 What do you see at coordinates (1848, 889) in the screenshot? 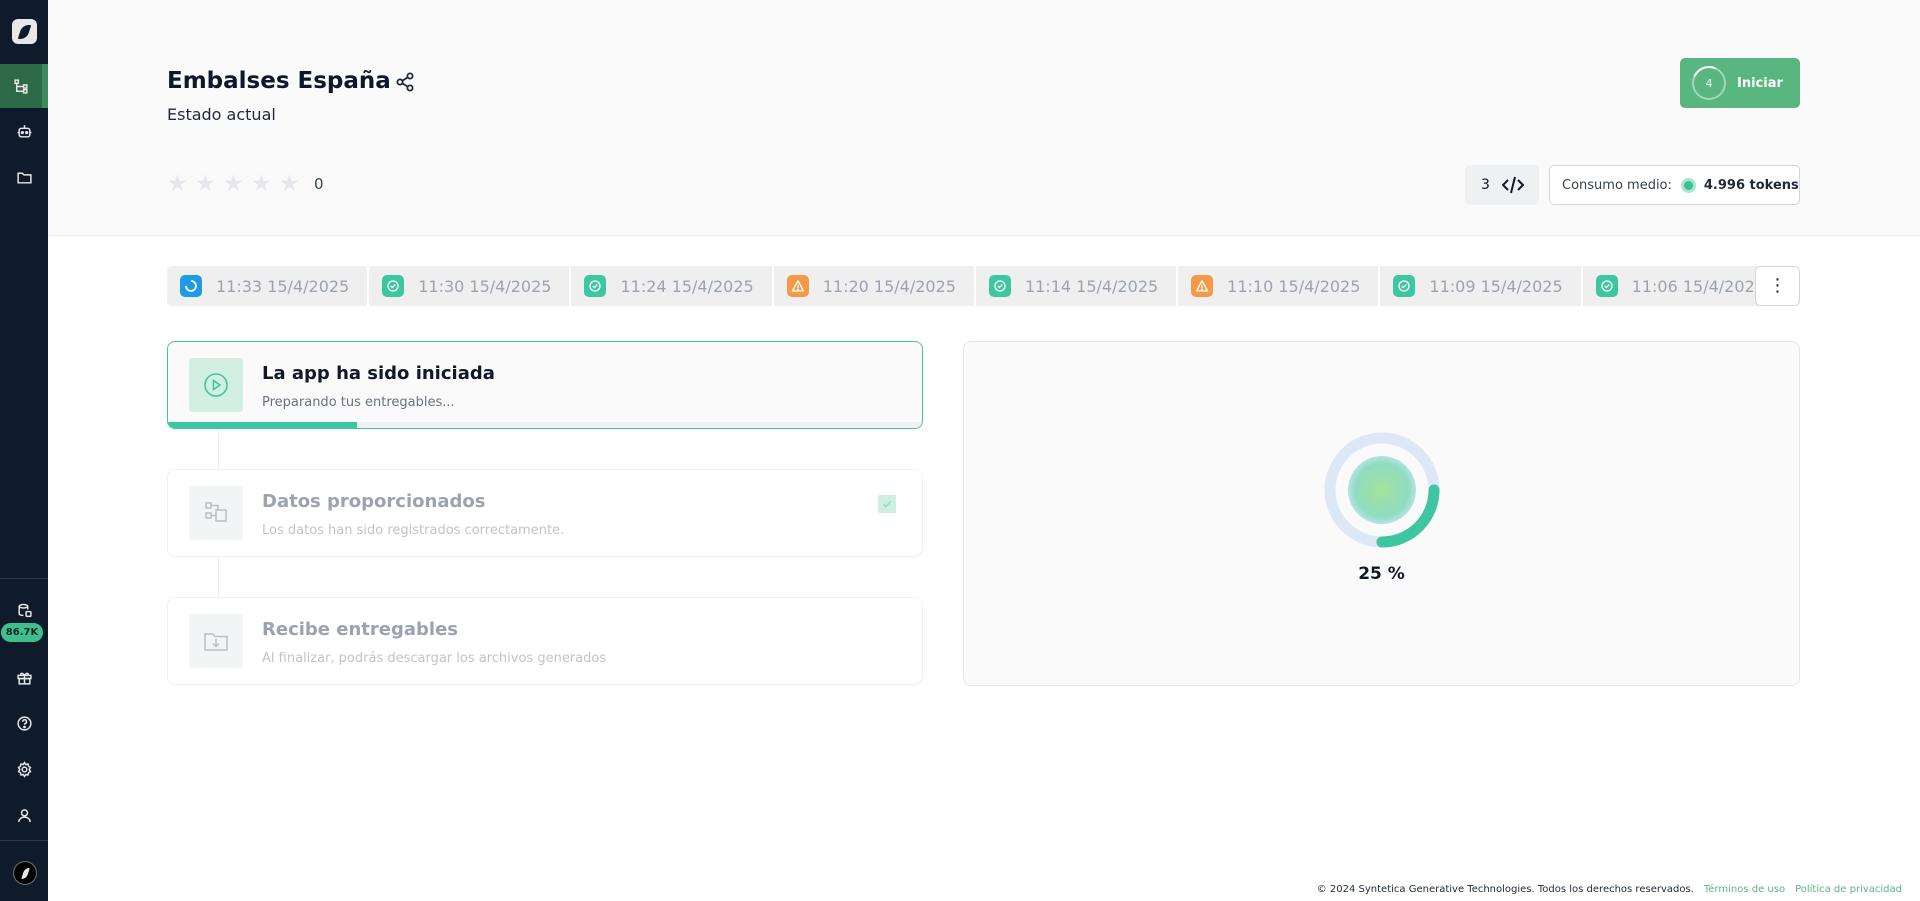
I see `privacy-link: Política de privacidad` at bounding box center [1848, 889].